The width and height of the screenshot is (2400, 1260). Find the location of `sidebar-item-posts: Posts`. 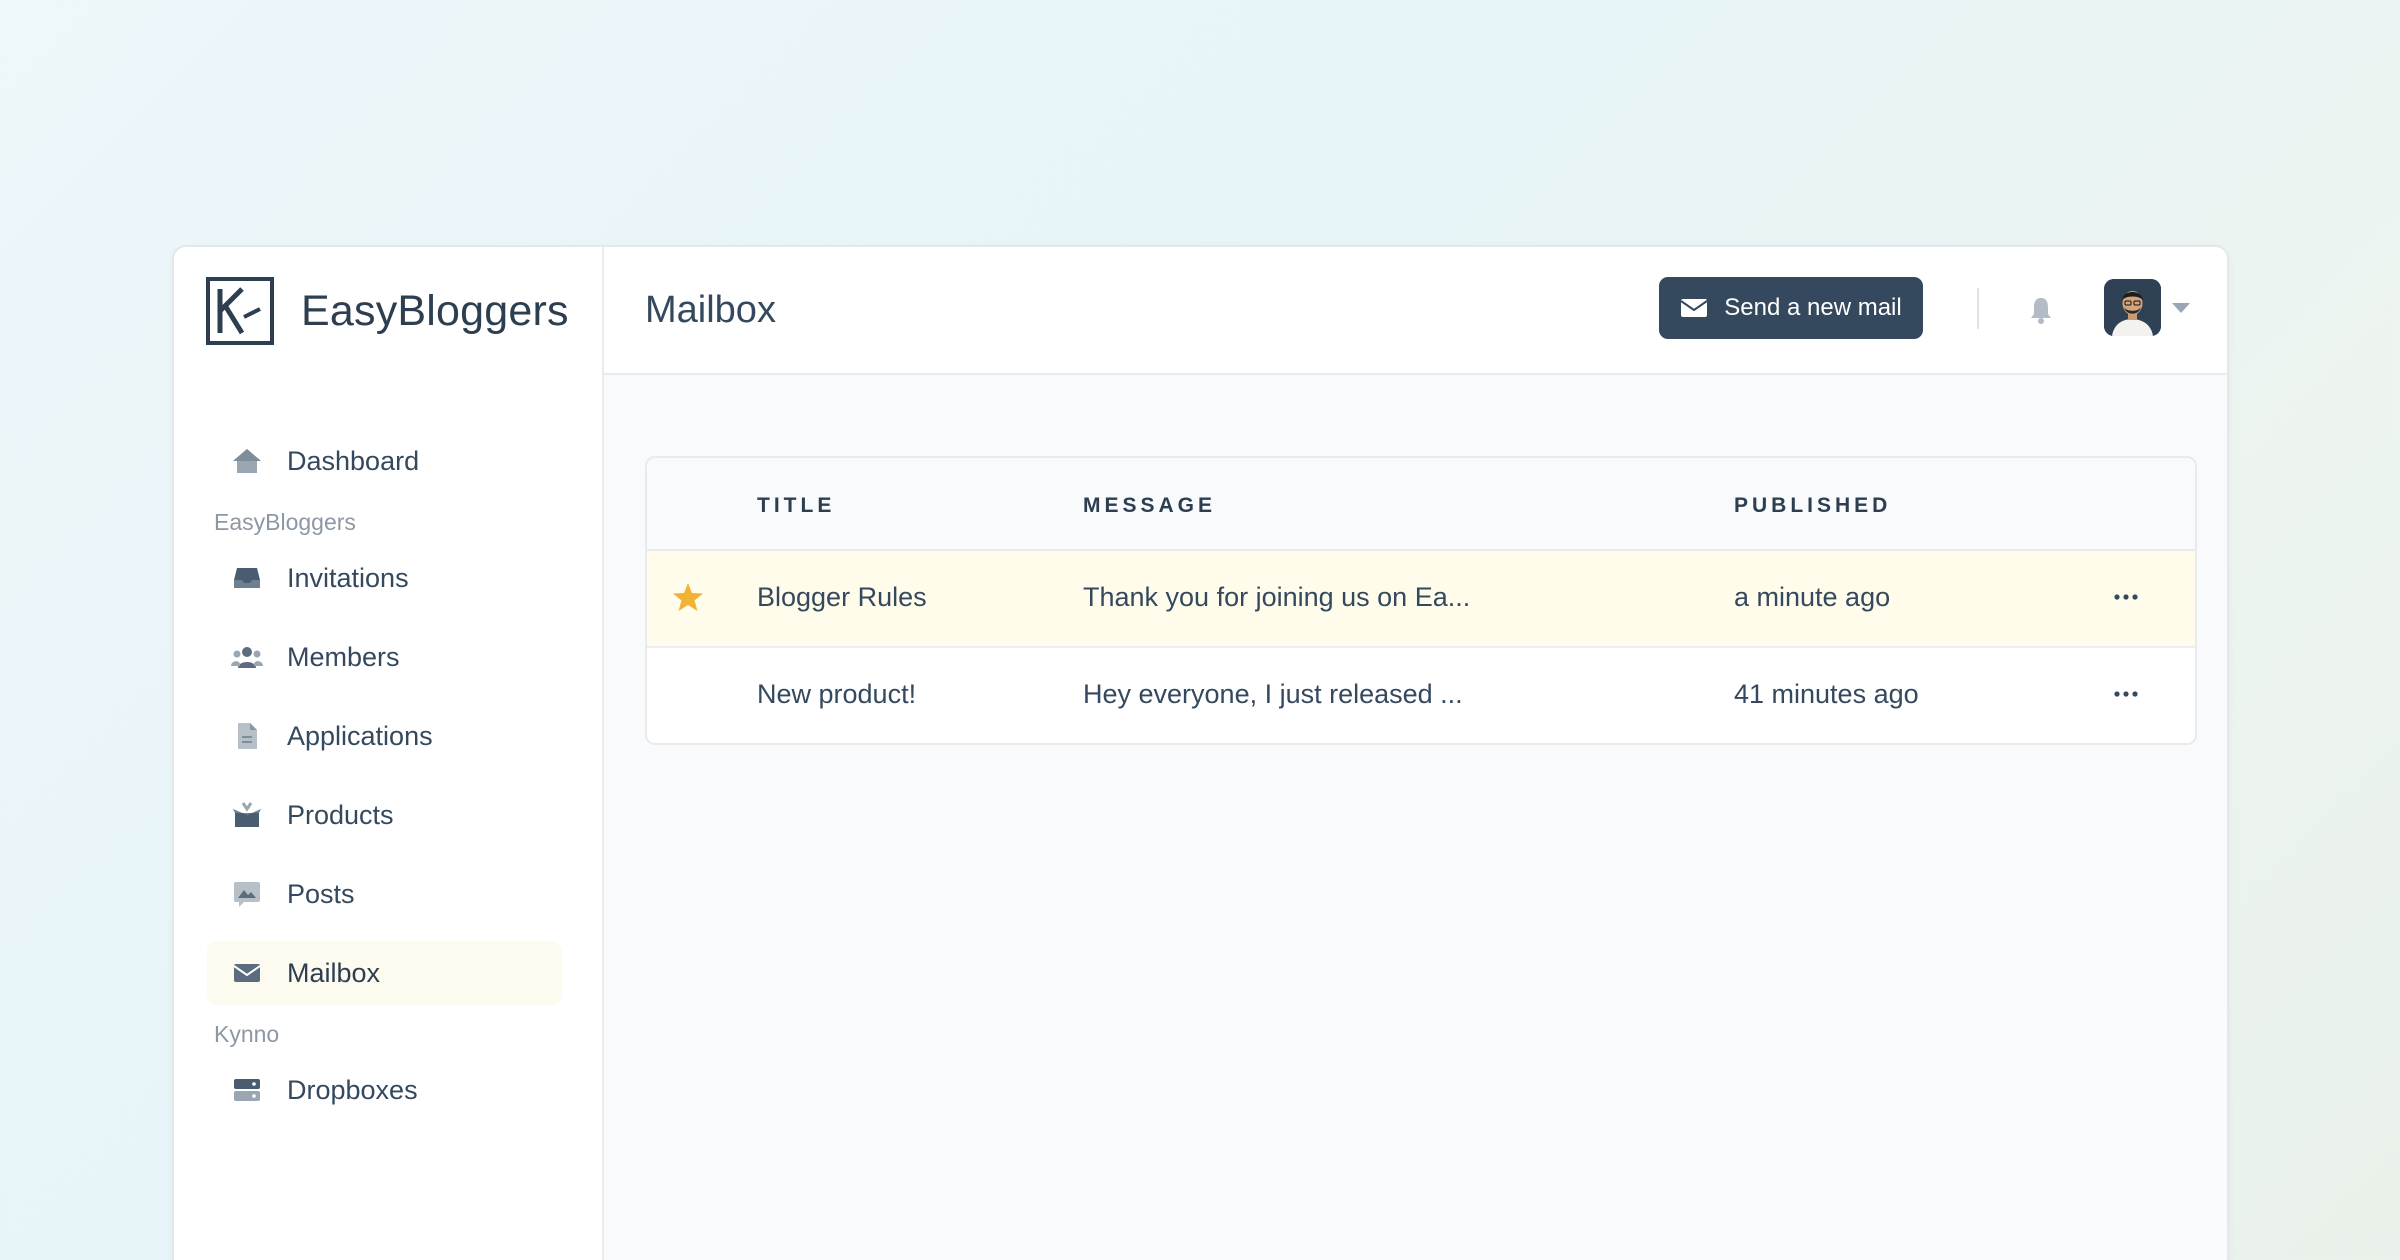

sidebar-item-posts: Posts is located at coordinates (384, 894).